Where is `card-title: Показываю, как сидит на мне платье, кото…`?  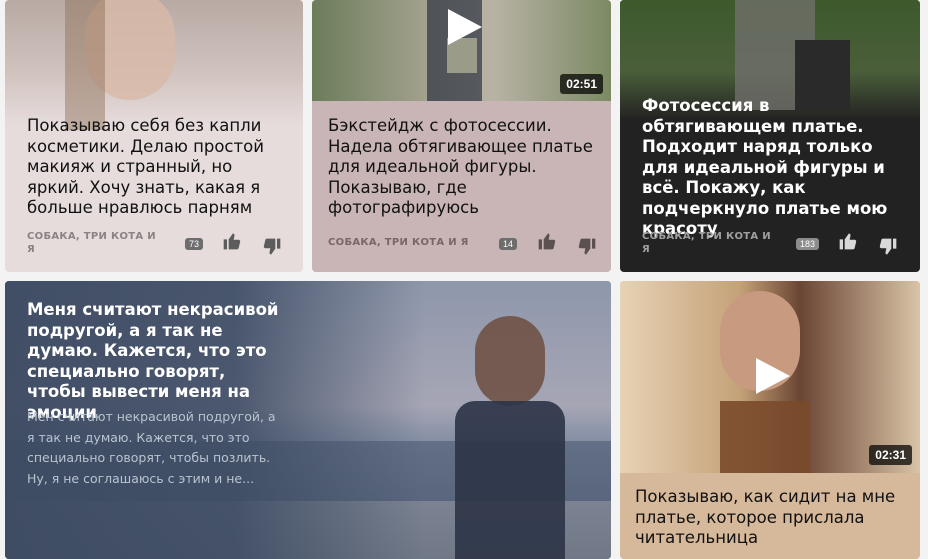
card-title: Показываю, как сидит на мне платье, кото… is located at coordinates (772, 518).